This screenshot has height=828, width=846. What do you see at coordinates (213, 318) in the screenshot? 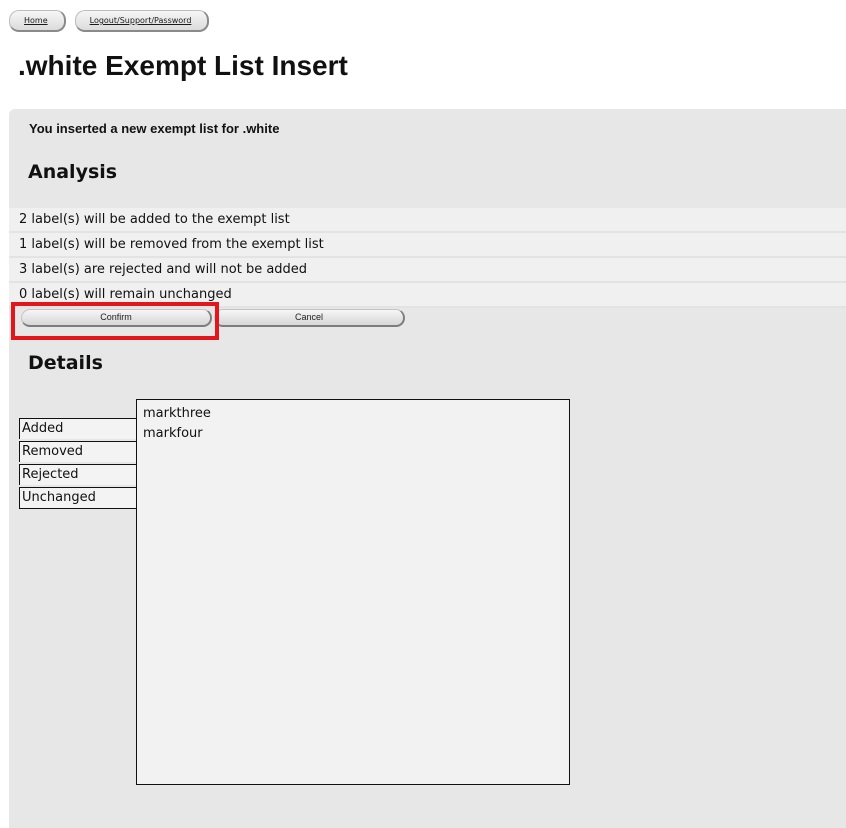
I see `action-buttons: Confirm Cancel` at bounding box center [213, 318].